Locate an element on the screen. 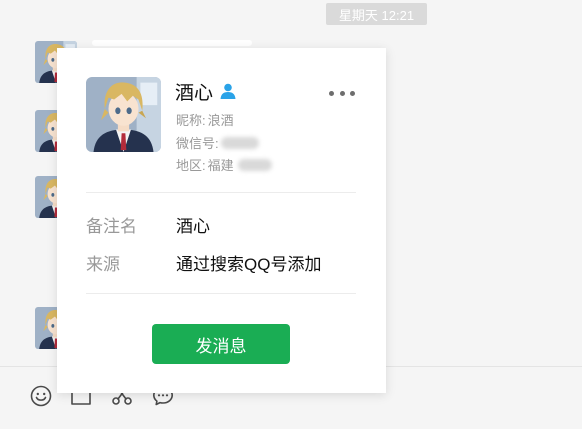  emoji-icon is located at coordinates (41, 396).